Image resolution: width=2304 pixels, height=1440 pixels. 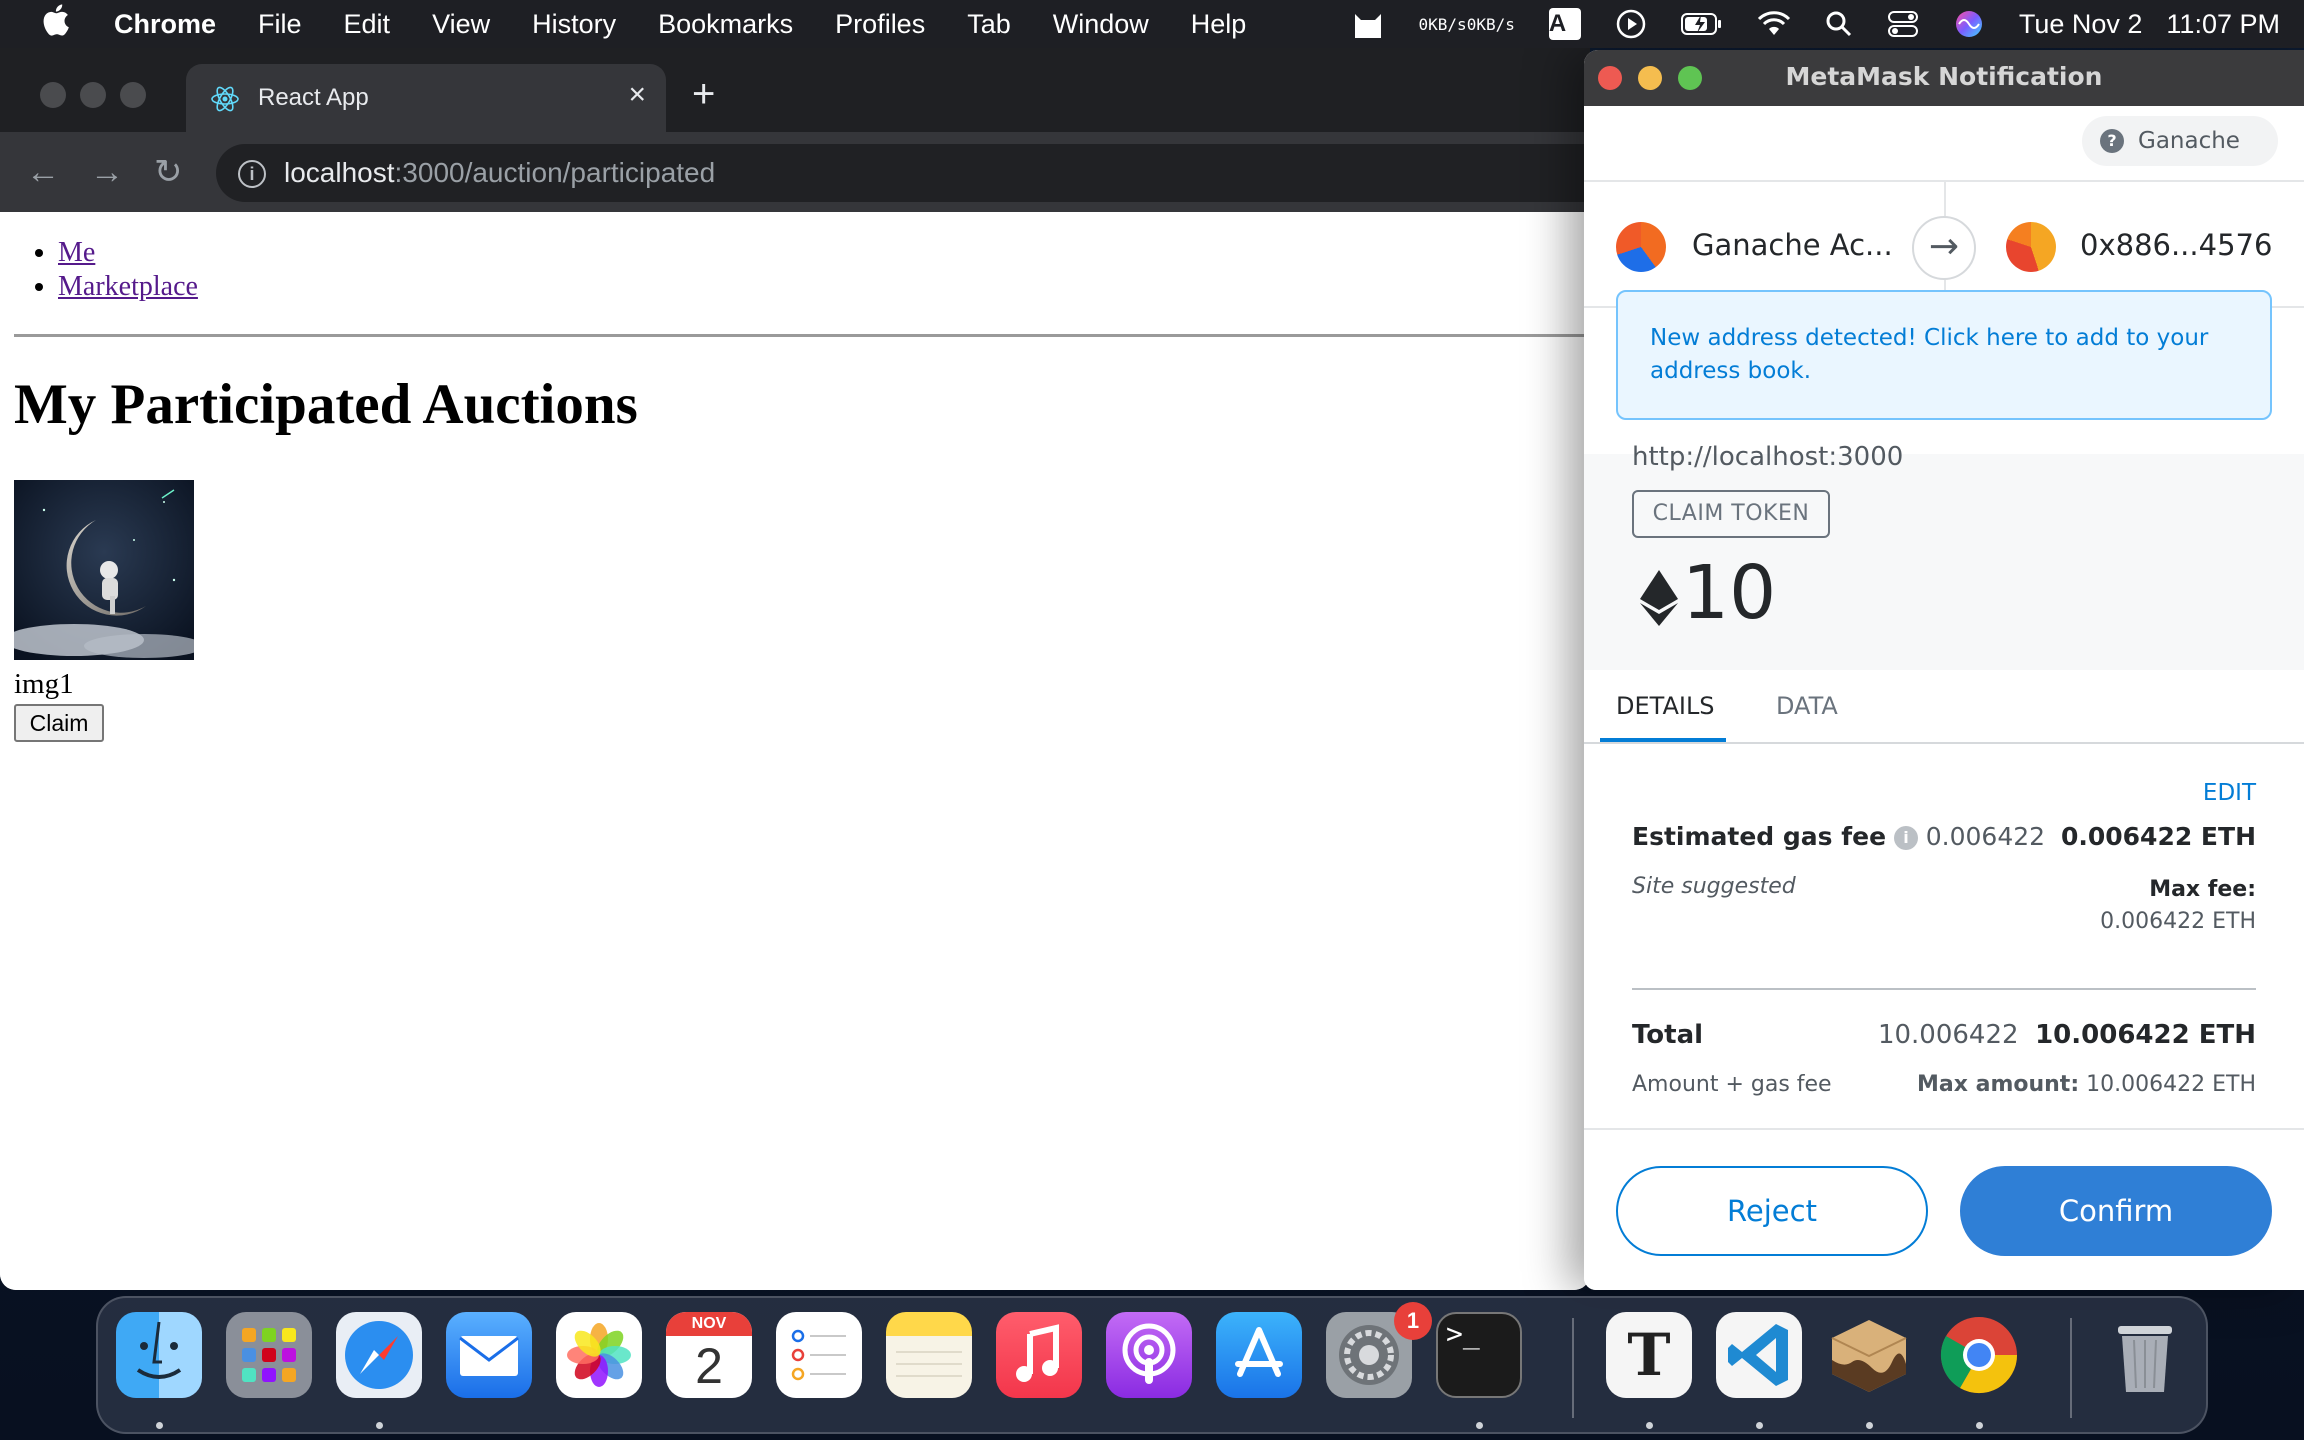 What do you see at coordinates (76, 252) in the screenshot?
I see `nav-link-me: Me` at bounding box center [76, 252].